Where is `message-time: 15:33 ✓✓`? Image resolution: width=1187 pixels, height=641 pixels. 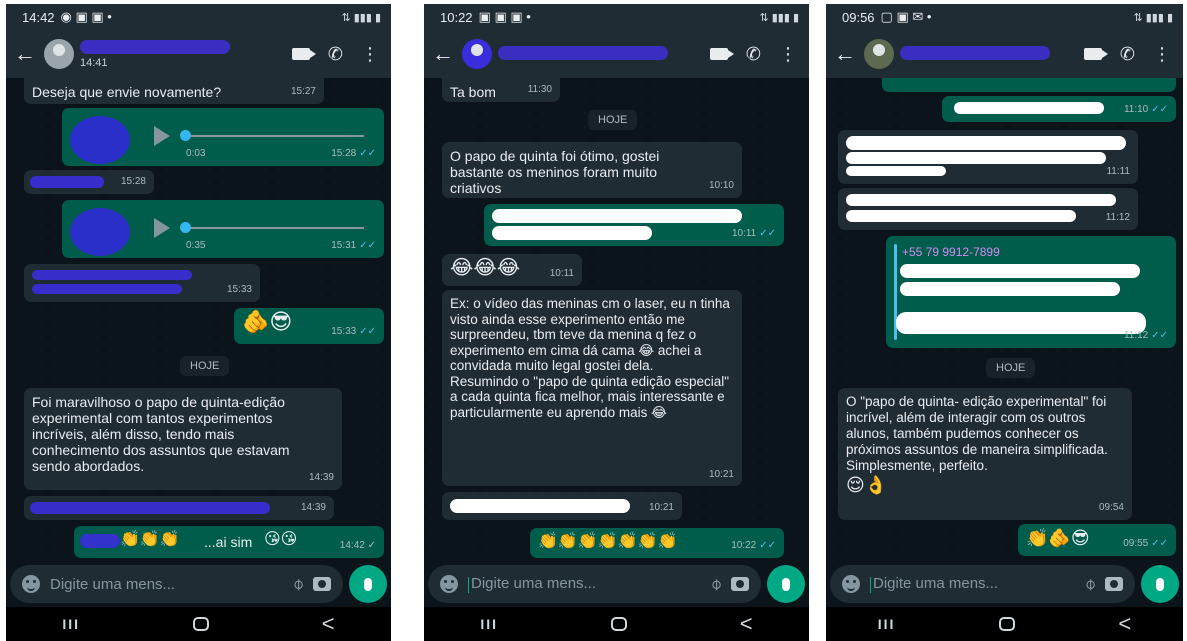 message-time: 15:33 ✓✓ is located at coordinates (353, 331).